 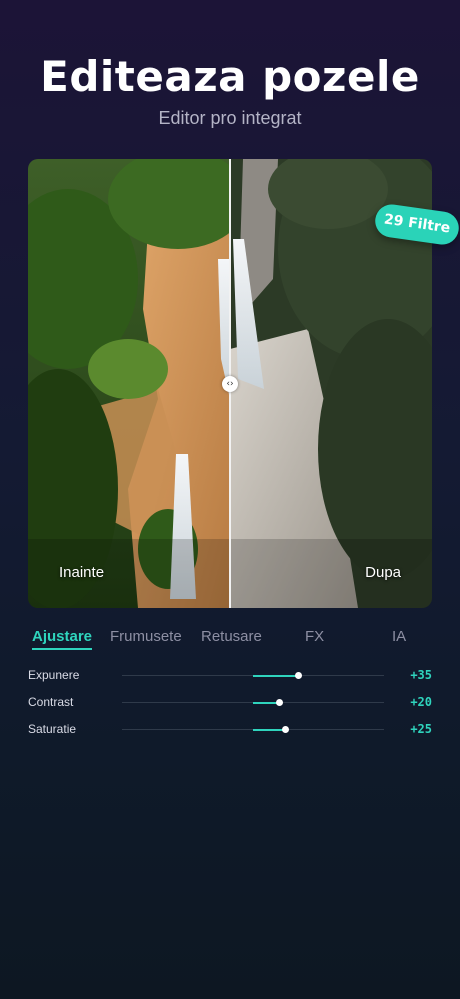 I want to click on adjust-label: Expunere, so click(x=54, y=675).